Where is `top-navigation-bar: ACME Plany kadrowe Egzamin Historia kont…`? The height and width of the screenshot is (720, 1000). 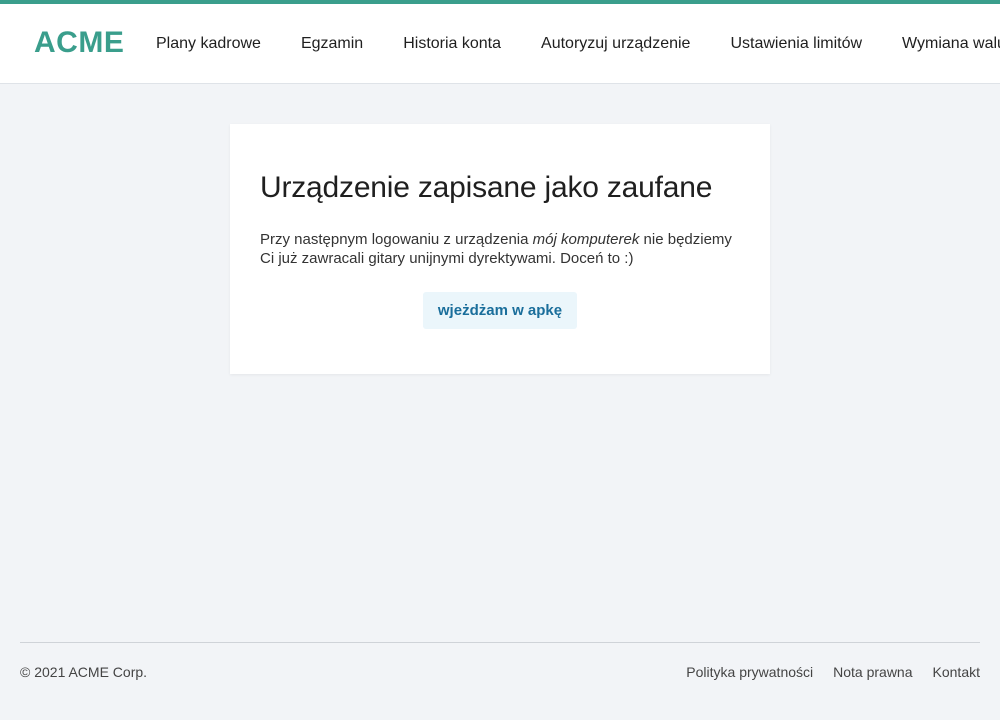 top-navigation-bar: ACME Plany kadrowe Egzamin Historia kont… is located at coordinates (500, 42).